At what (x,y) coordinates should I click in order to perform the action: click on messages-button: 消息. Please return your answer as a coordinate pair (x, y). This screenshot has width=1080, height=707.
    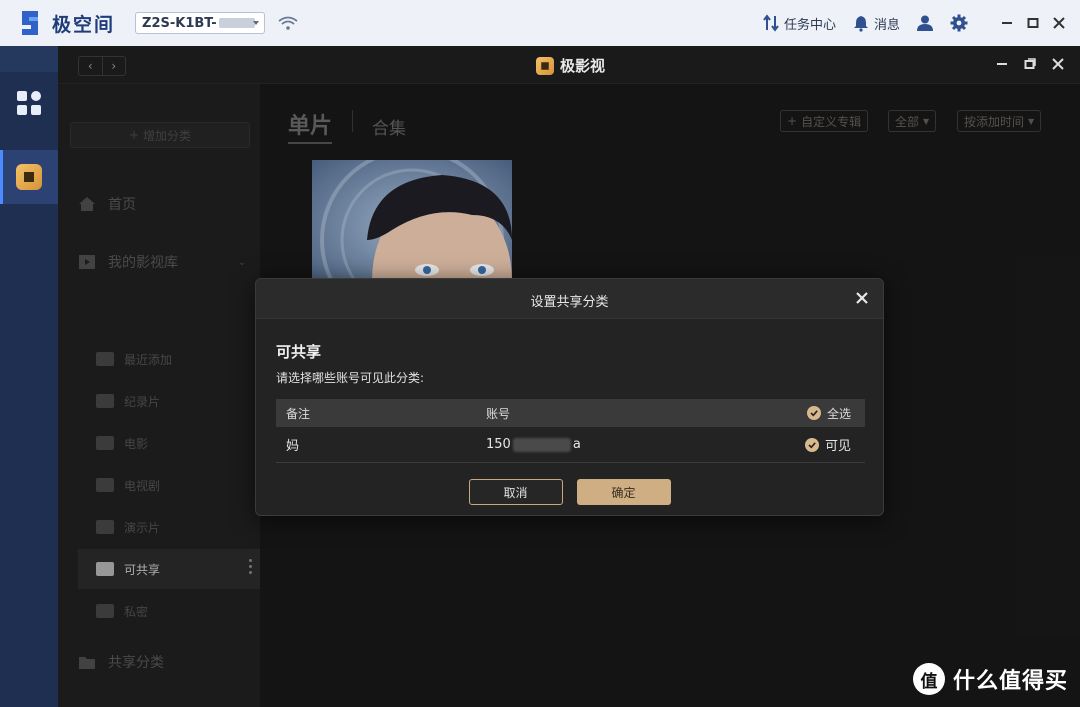
    Looking at the image, I should click on (876, 23).